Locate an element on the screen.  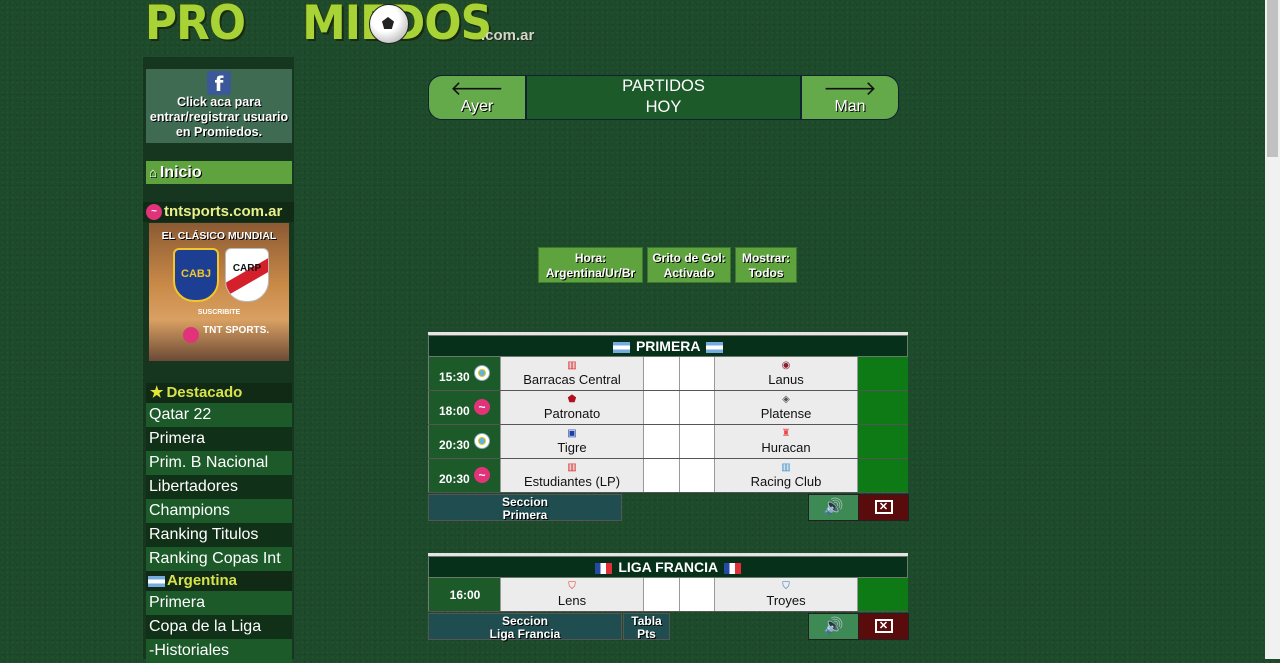
boca-crest-icon: CABJ is located at coordinates (196, 275).